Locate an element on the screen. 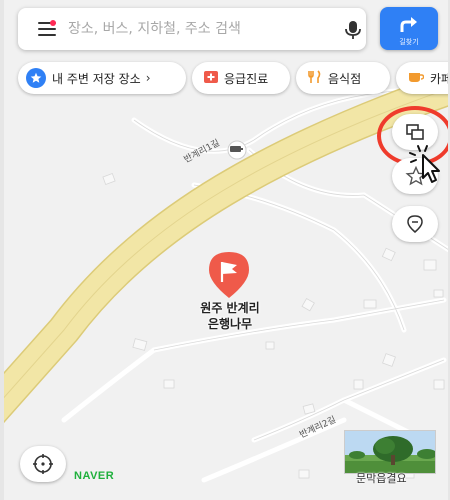 Image resolution: width=450 pixels, height=500 pixels. mouse-cursor-icon is located at coordinates (424, 164).